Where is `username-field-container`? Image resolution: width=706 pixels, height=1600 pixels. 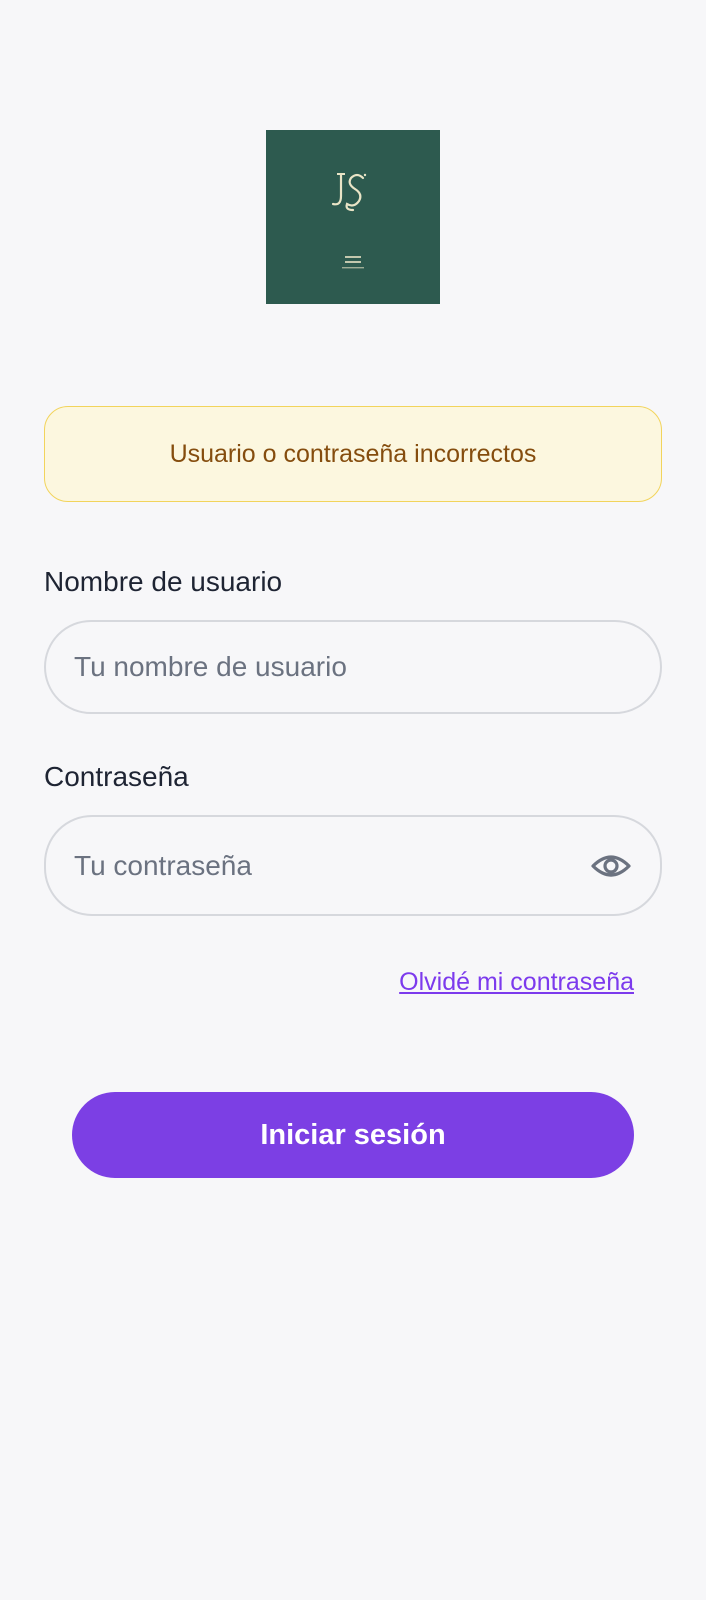
username-field-container is located at coordinates (353, 667).